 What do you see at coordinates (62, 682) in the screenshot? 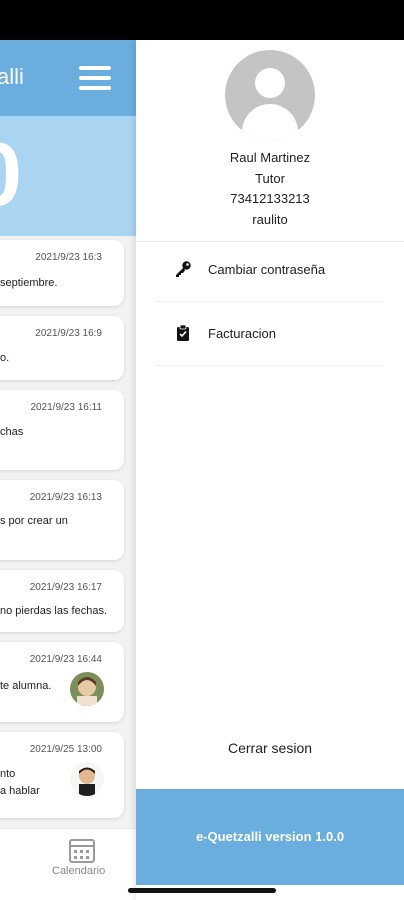
I see `notification-card: 2021/9/23 16:44 te alumna.` at bounding box center [62, 682].